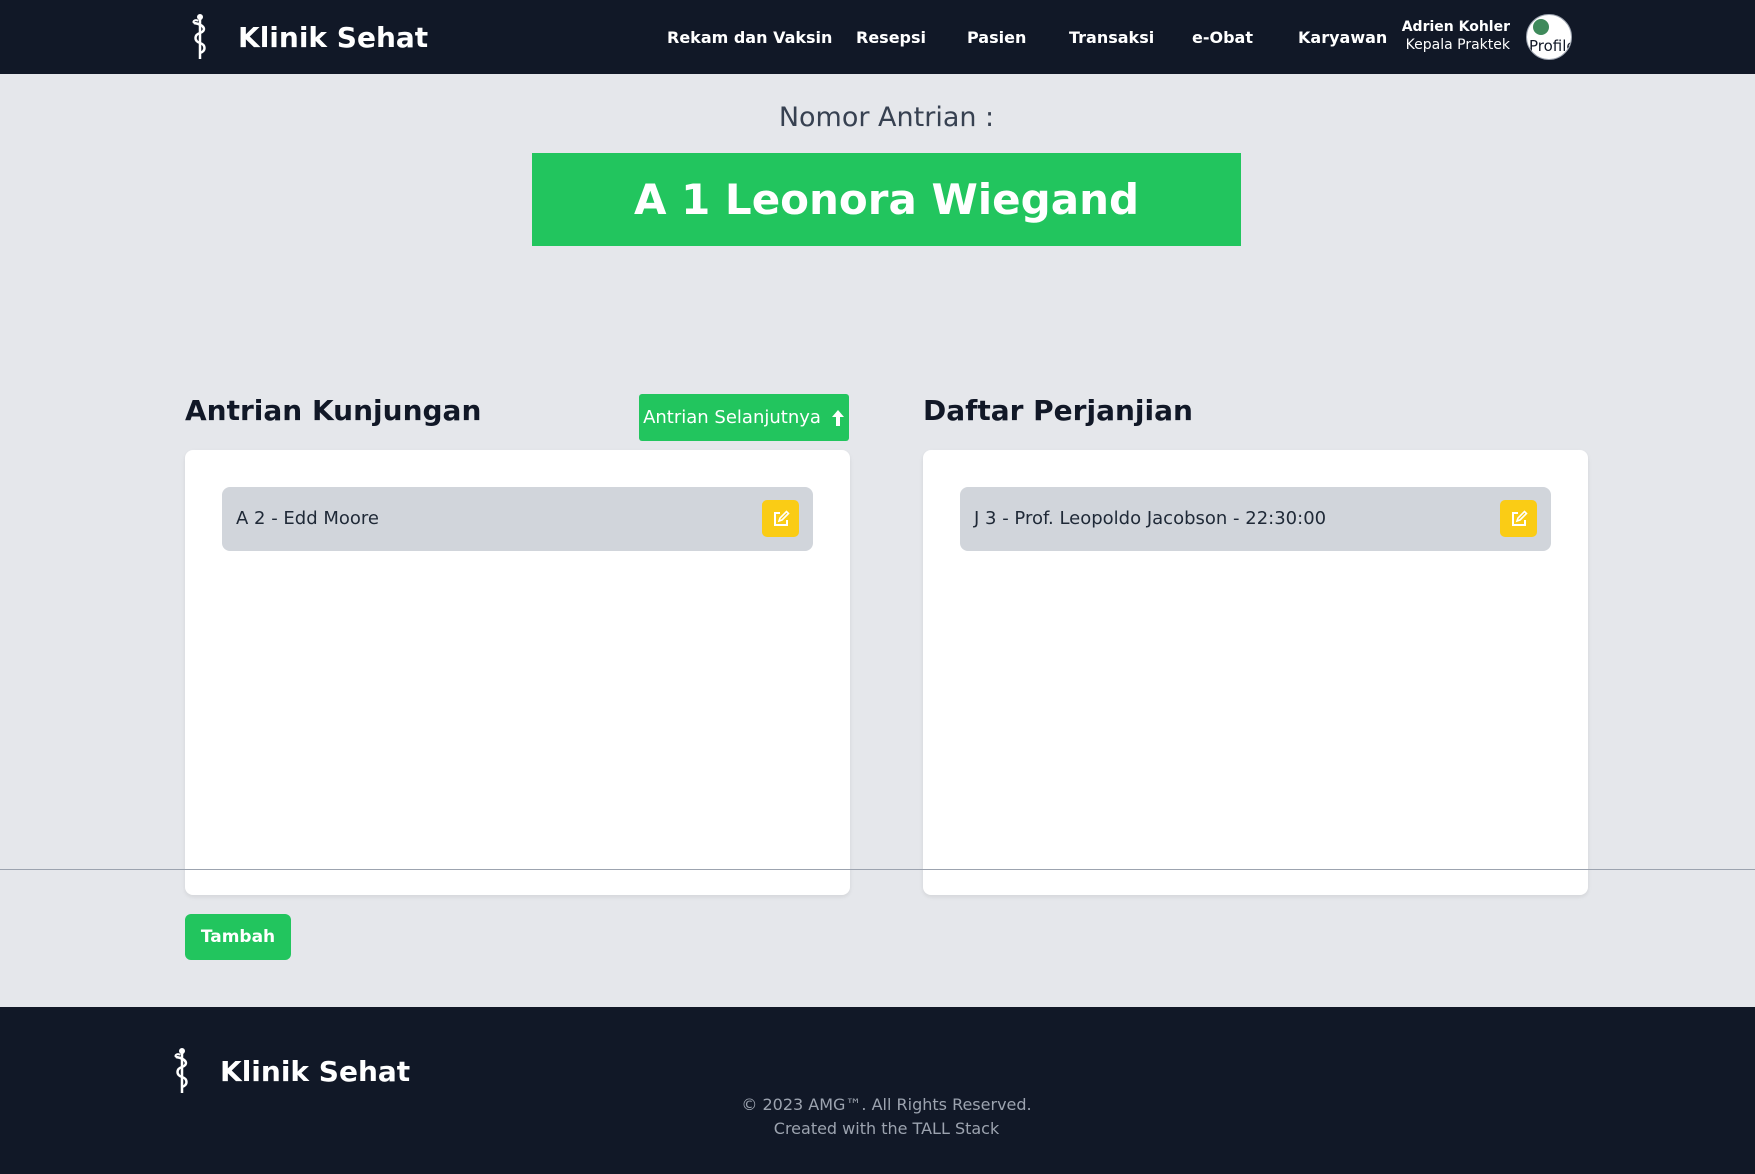 The height and width of the screenshot is (1174, 1755). Describe the element at coordinates (837, 417) in the screenshot. I see `arrow-up-icon` at that location.